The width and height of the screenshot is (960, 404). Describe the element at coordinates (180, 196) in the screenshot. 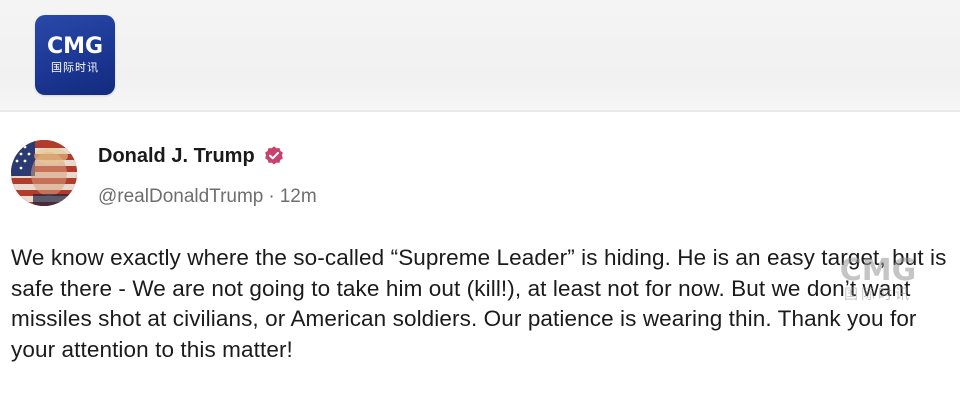

I see `author-handle: @realDonaldTrump` at that location.